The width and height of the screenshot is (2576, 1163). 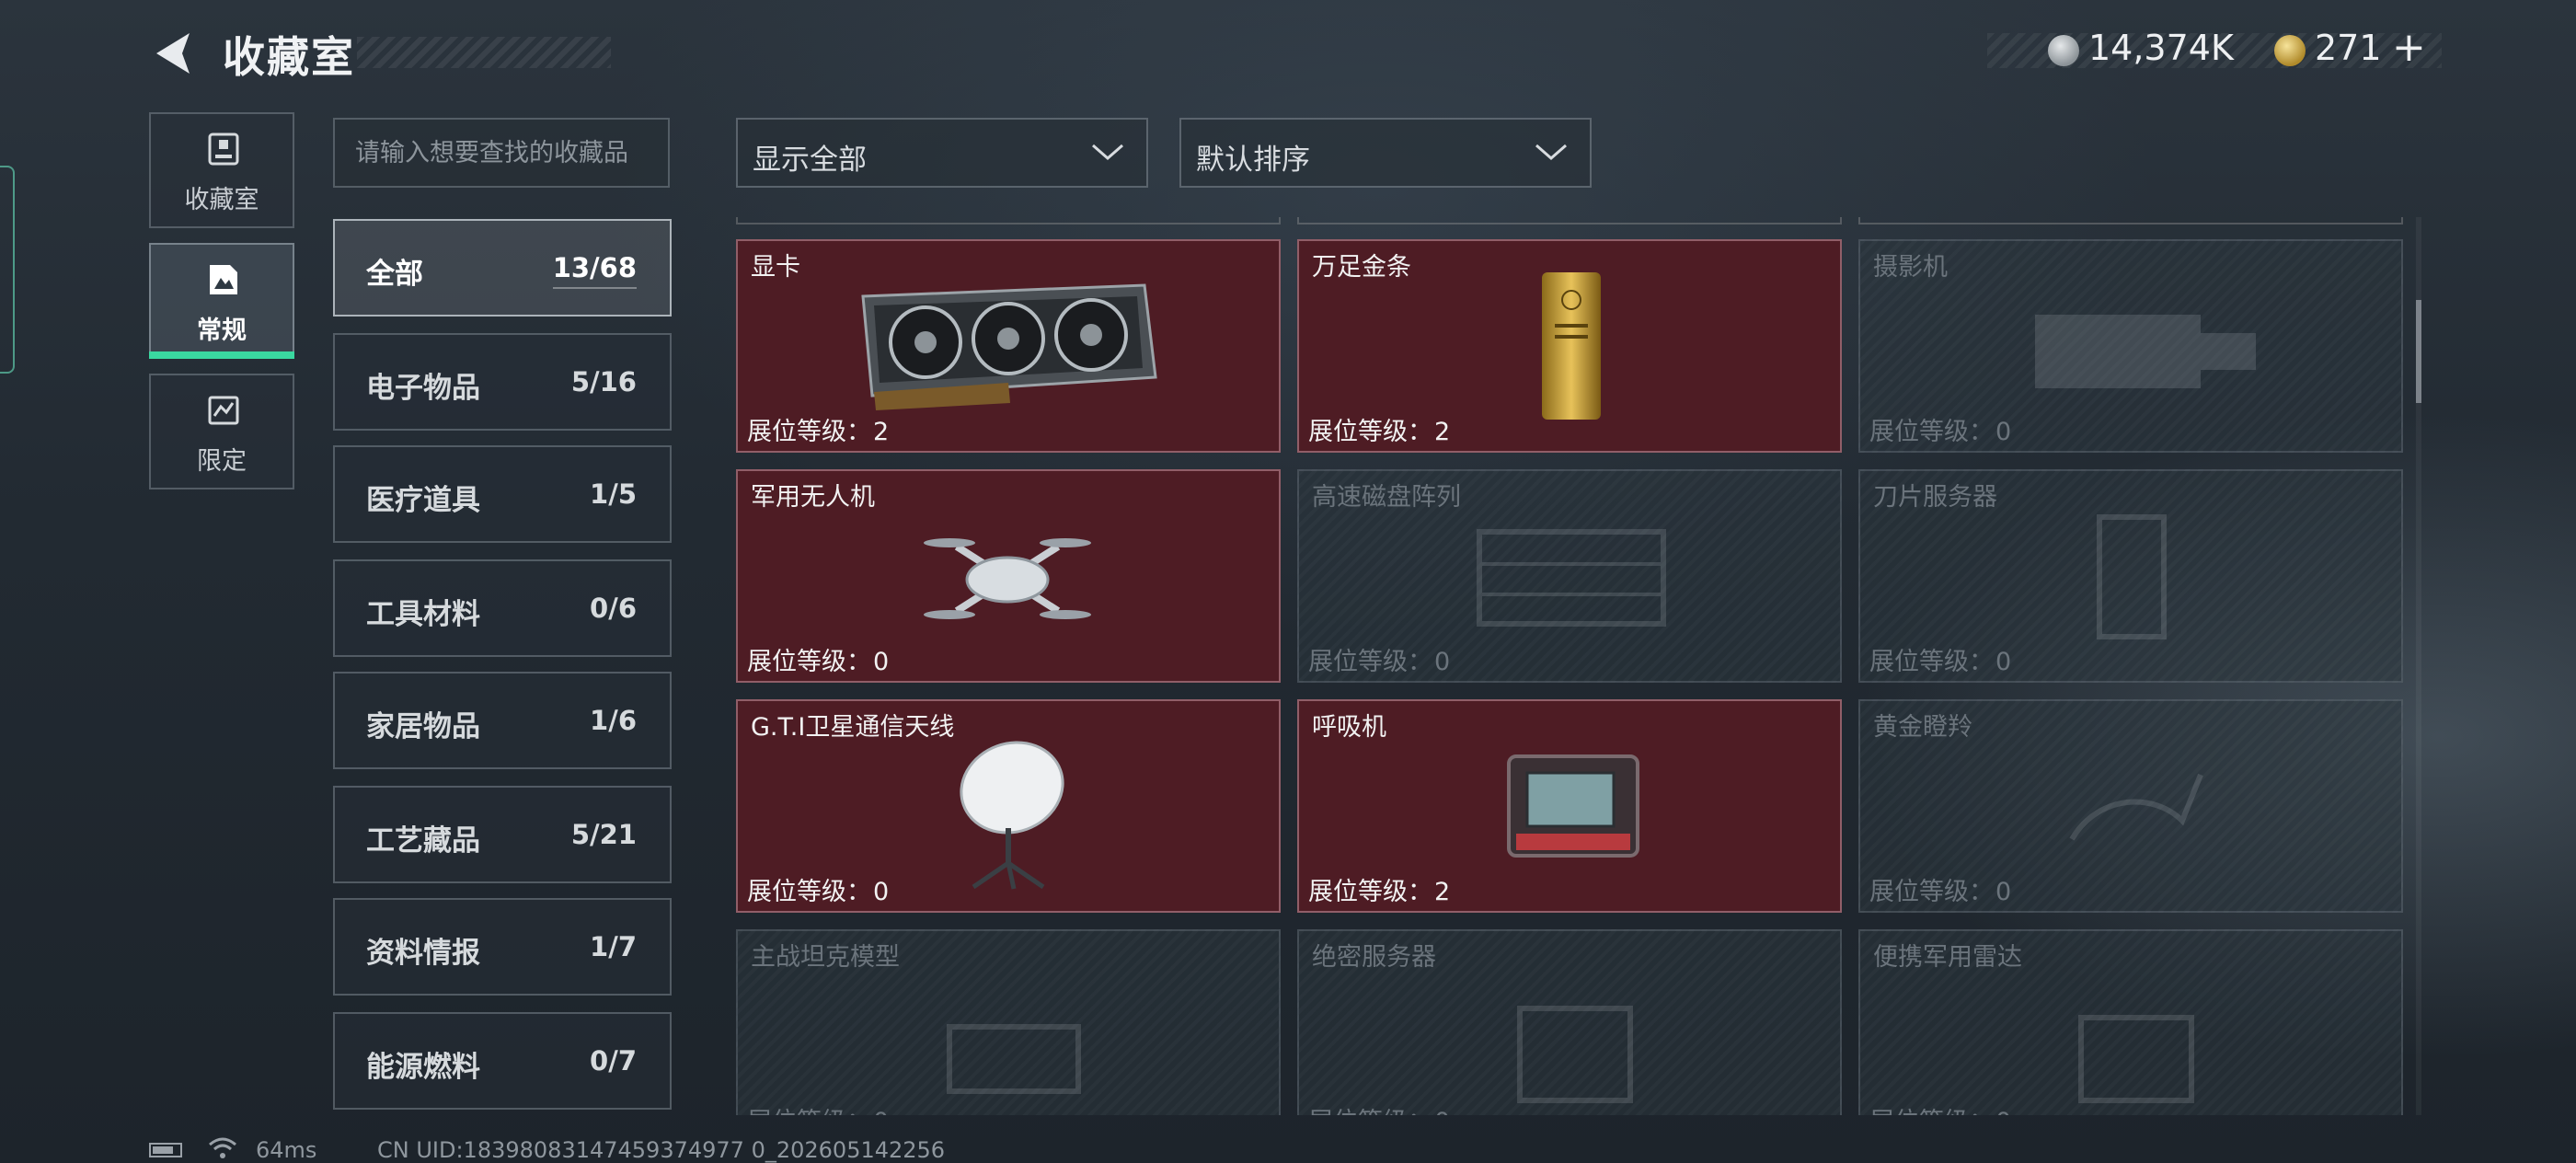 I want to click on category-count: 1/6, so click(x=613, y=720).